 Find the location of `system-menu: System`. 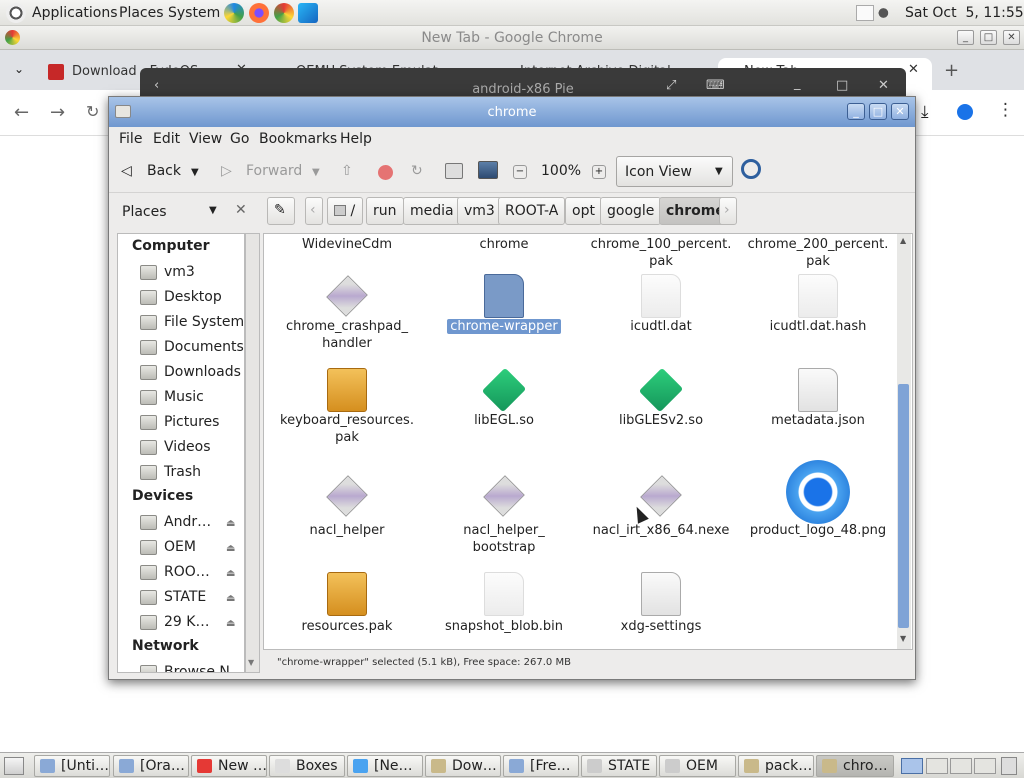

system-menu: System is located at coordinates (194, 13).